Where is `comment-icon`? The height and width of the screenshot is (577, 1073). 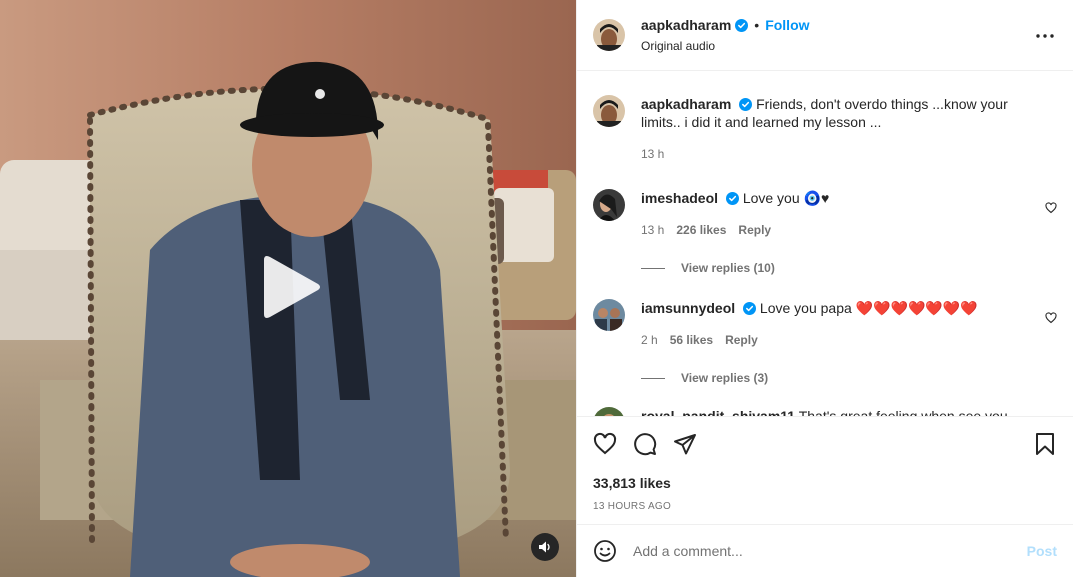
comment-icon is located at coordinates (645, 444).